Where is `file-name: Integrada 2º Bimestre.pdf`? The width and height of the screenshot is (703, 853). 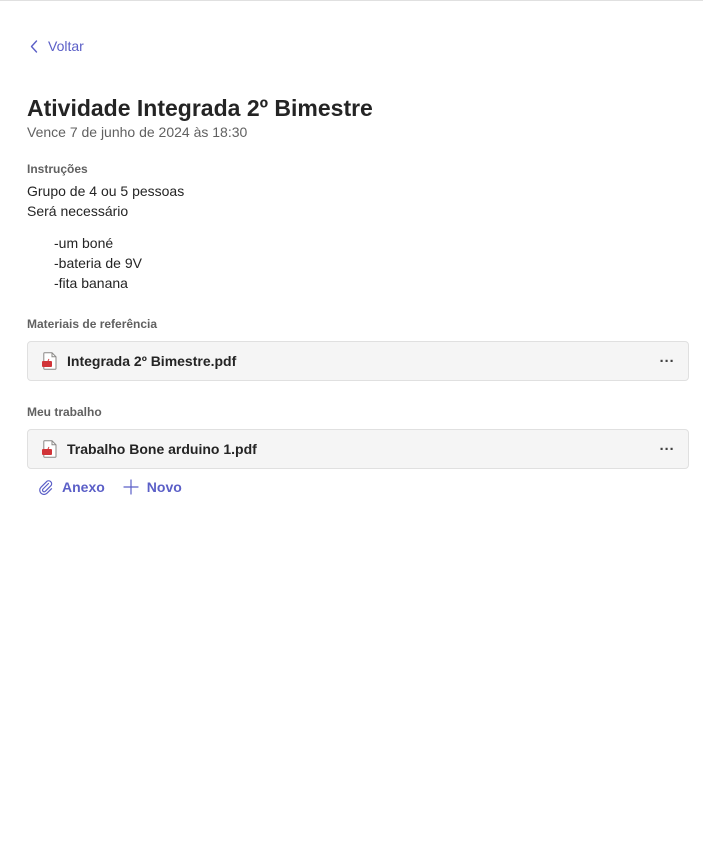
file-name: Integrada 2º Bimestre.pdf is located at coordinates (152, 361).